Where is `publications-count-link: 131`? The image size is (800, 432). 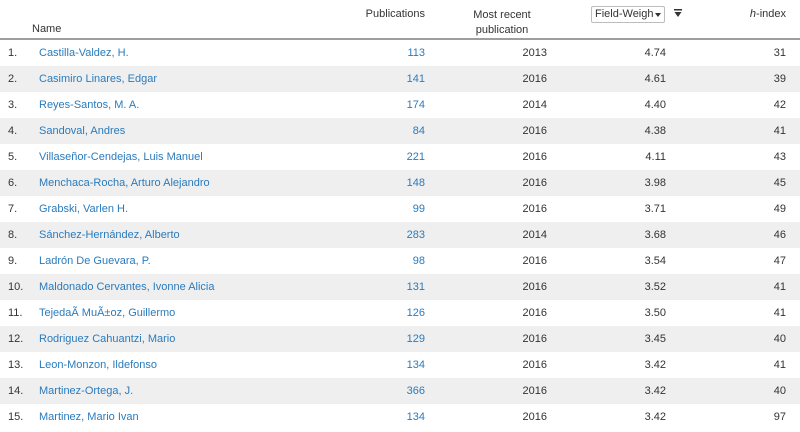
publications-count-link: 131 is located at coordinates (416, 287).